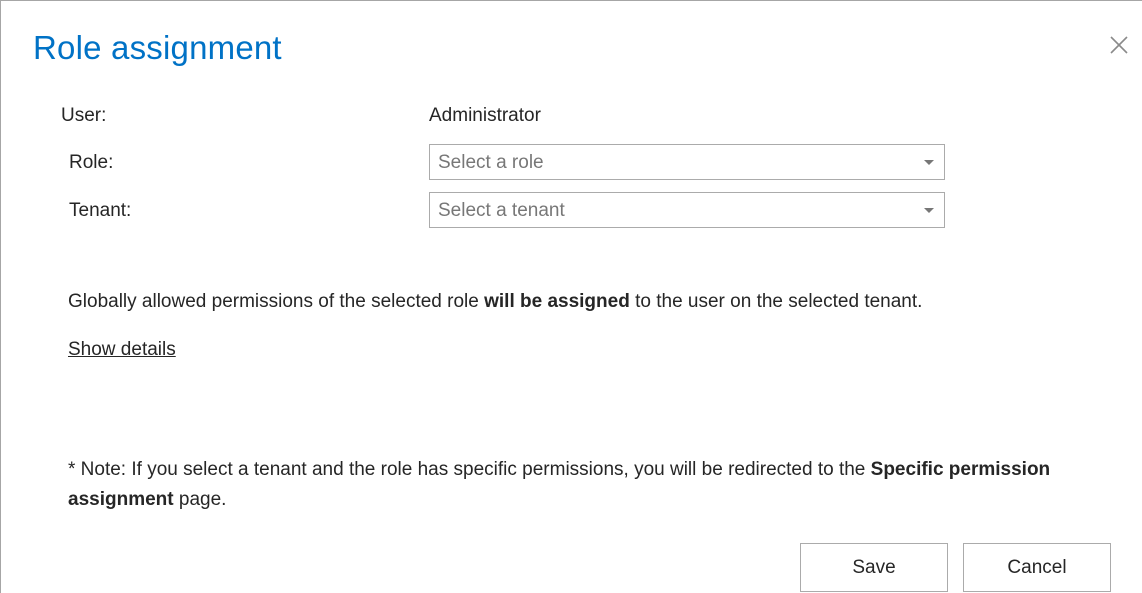 This screenshot has width=1142, height=593. Describe the element at coordinates (776, 301) in the screenshot. I see `info-text-end: to the user on the selected tenant.` at that location.